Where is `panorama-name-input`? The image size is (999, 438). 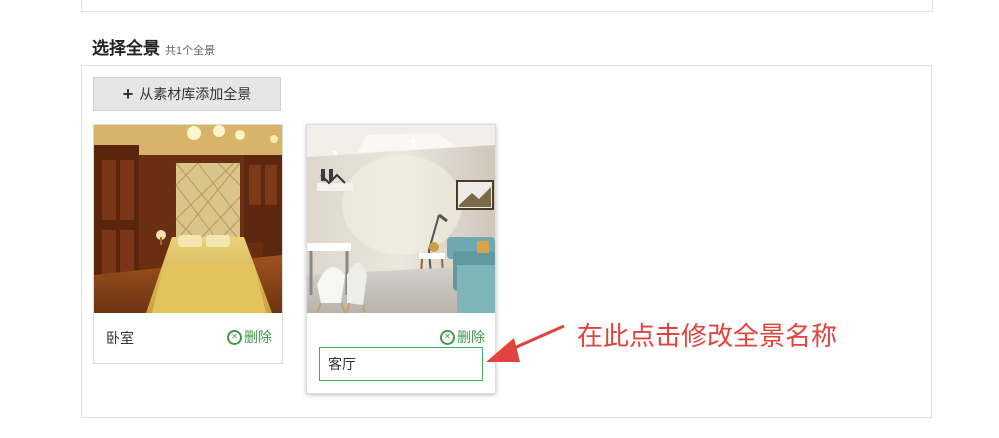
panorama-name-input is located at coordinates (401, 364).